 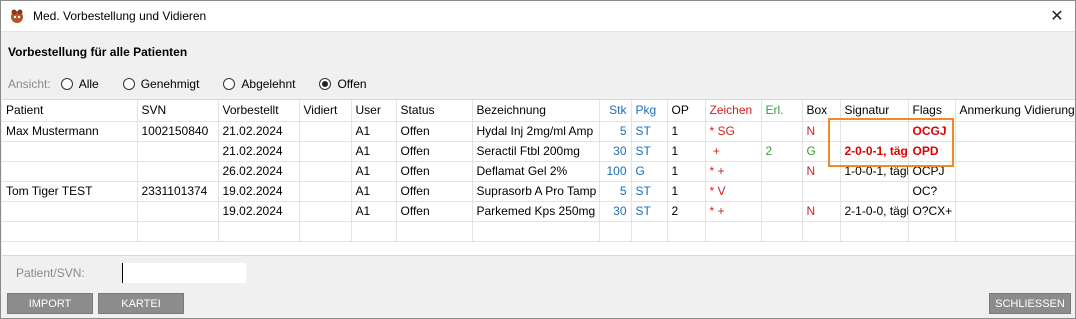 I want to click on cell-flags: OCPJ, so click(x=932, y=171).